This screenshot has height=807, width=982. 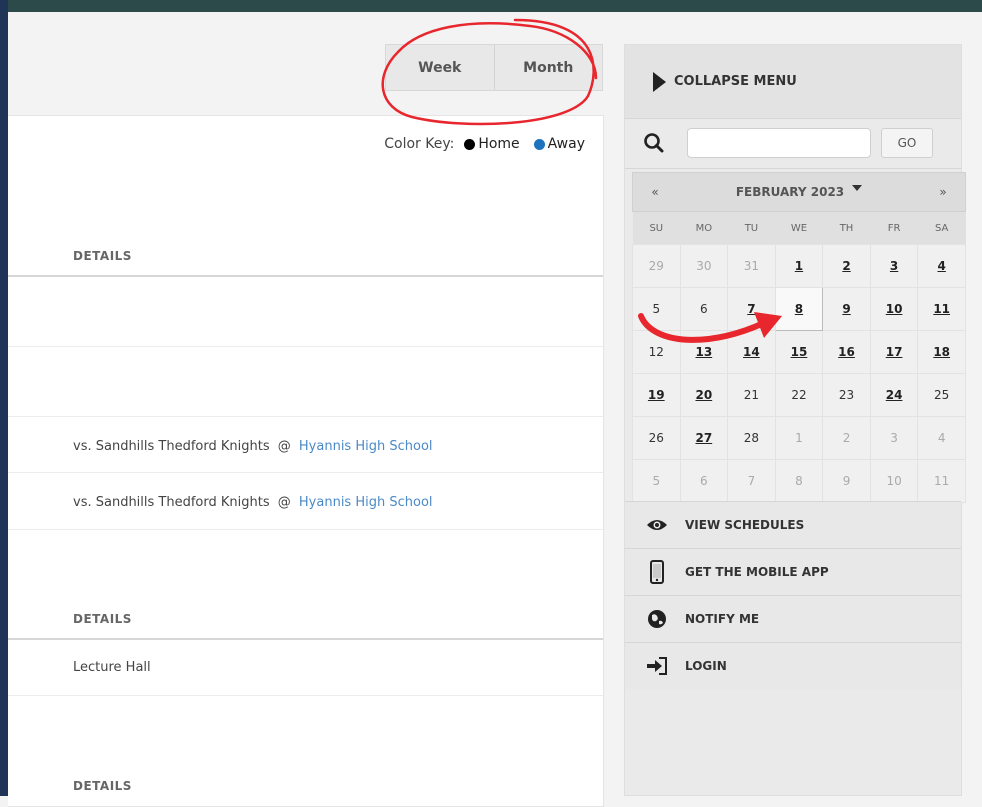 What do you see at coordinates (4, 398) in the screenshot?
I see `left-edge-bar` at bounding box center [4, 398].